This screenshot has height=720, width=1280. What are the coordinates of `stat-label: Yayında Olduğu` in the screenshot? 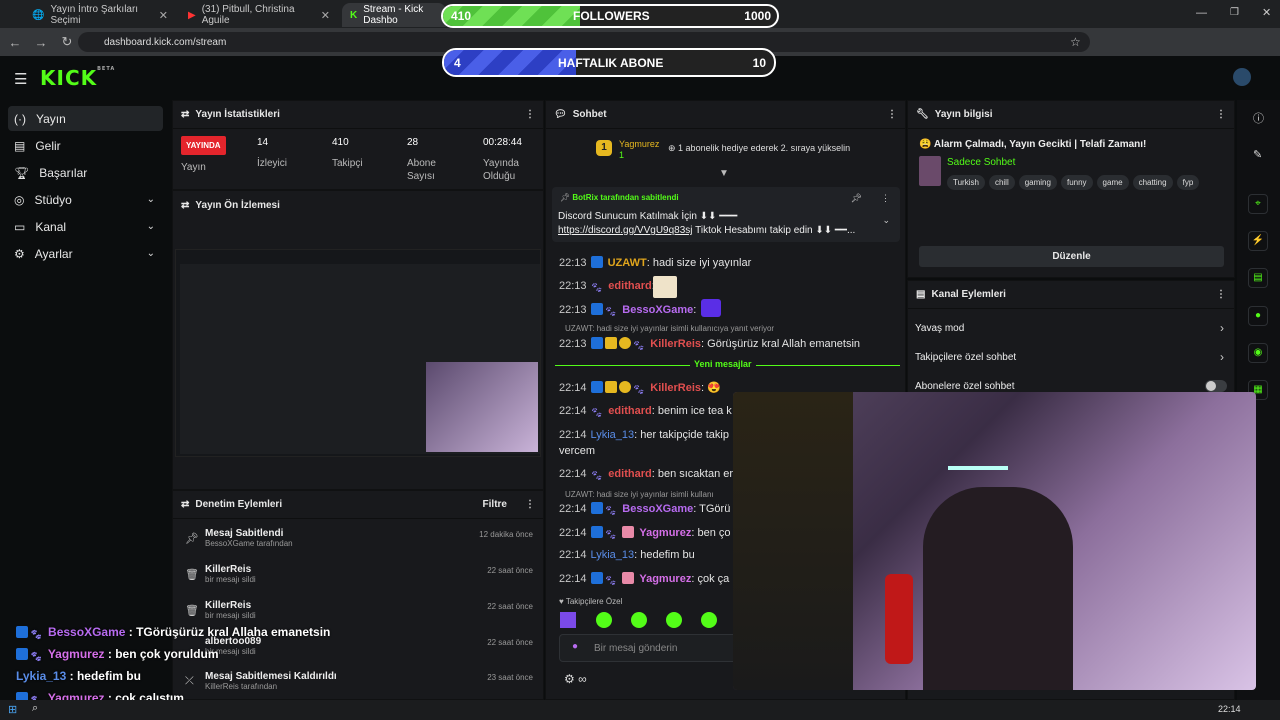 It's located at (501, 170).